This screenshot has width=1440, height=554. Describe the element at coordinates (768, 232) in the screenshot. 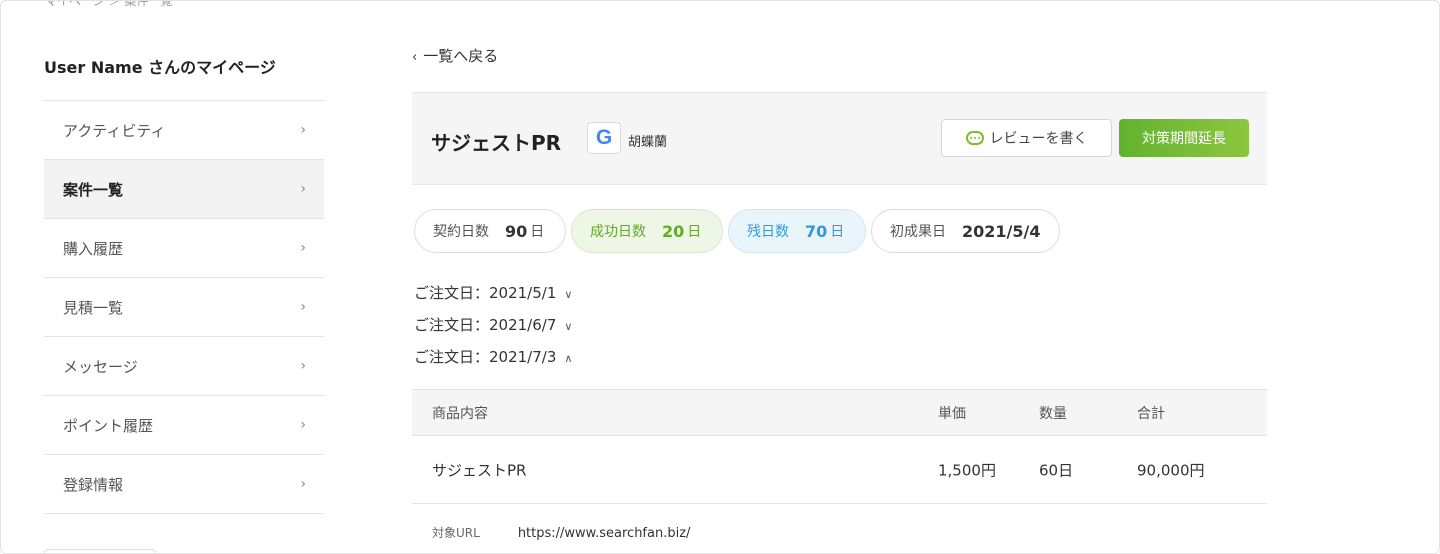

I see `stat-label: 残日数` at that location.